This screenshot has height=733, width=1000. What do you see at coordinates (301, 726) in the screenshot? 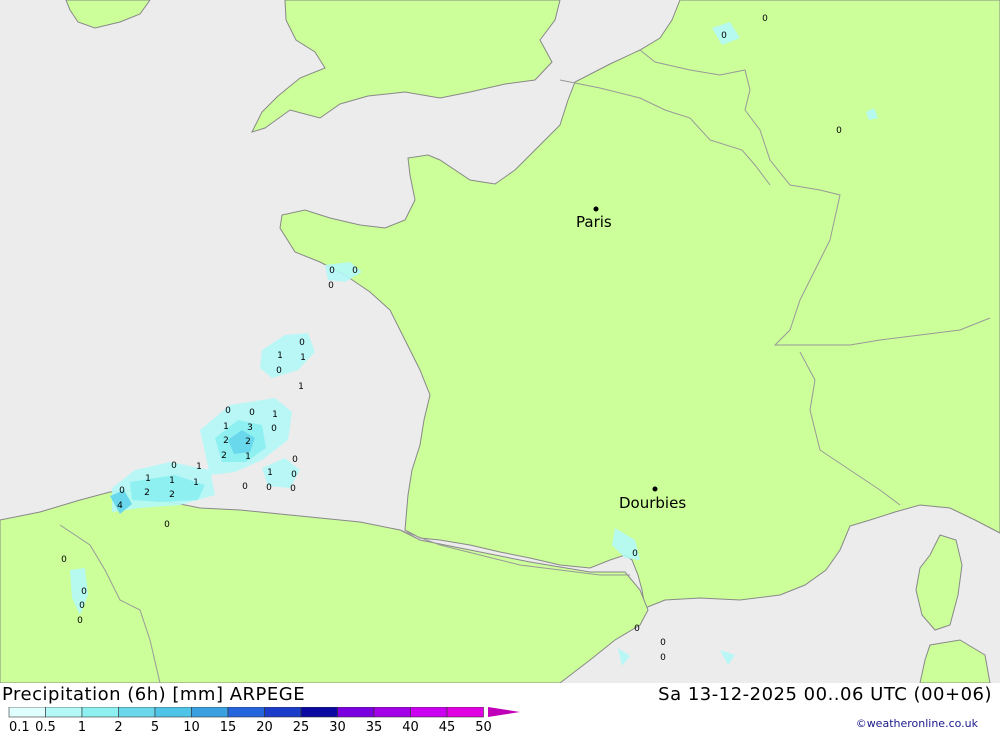
I see `legend-label: 25` at bounding box center [301, 726].